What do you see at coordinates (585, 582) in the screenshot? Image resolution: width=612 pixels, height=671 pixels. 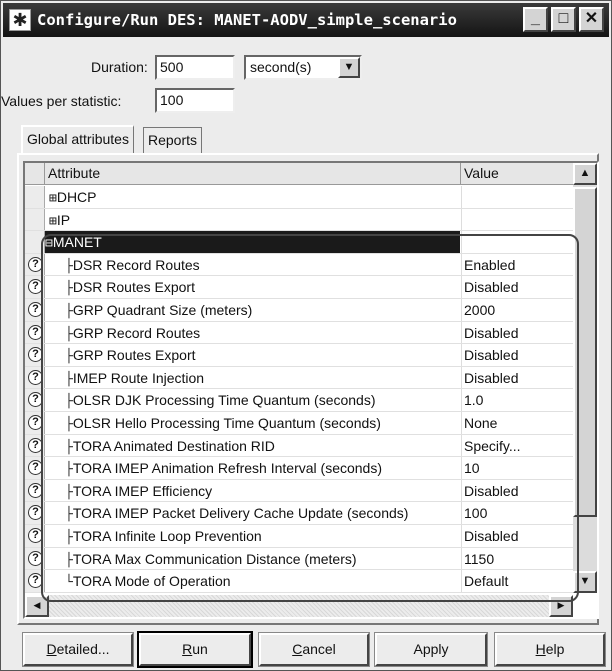 I see `scroll-down-icon: ▼` at bounding box center [585, 582].